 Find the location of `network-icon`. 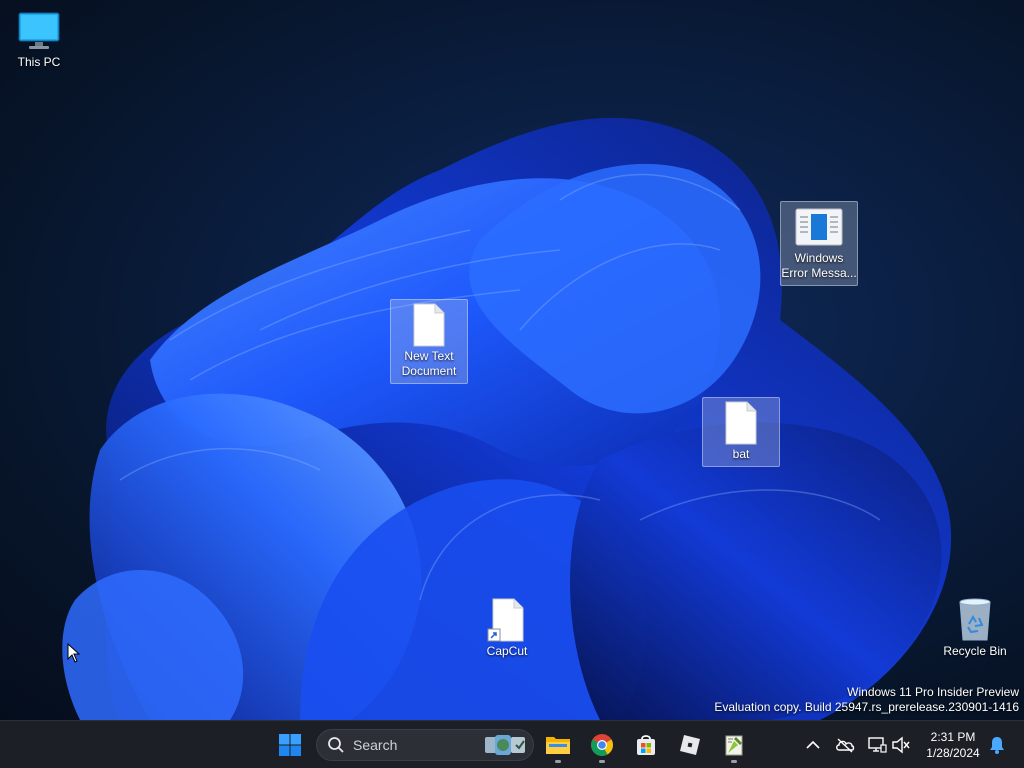

network-icon is located at coordinates (877, 745).